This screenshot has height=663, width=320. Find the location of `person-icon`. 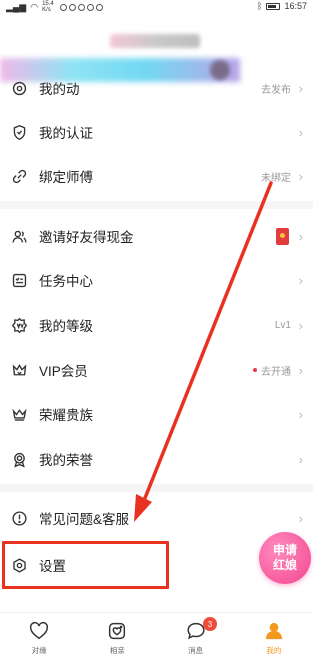

person-icon is located at coordinates (274, 631).